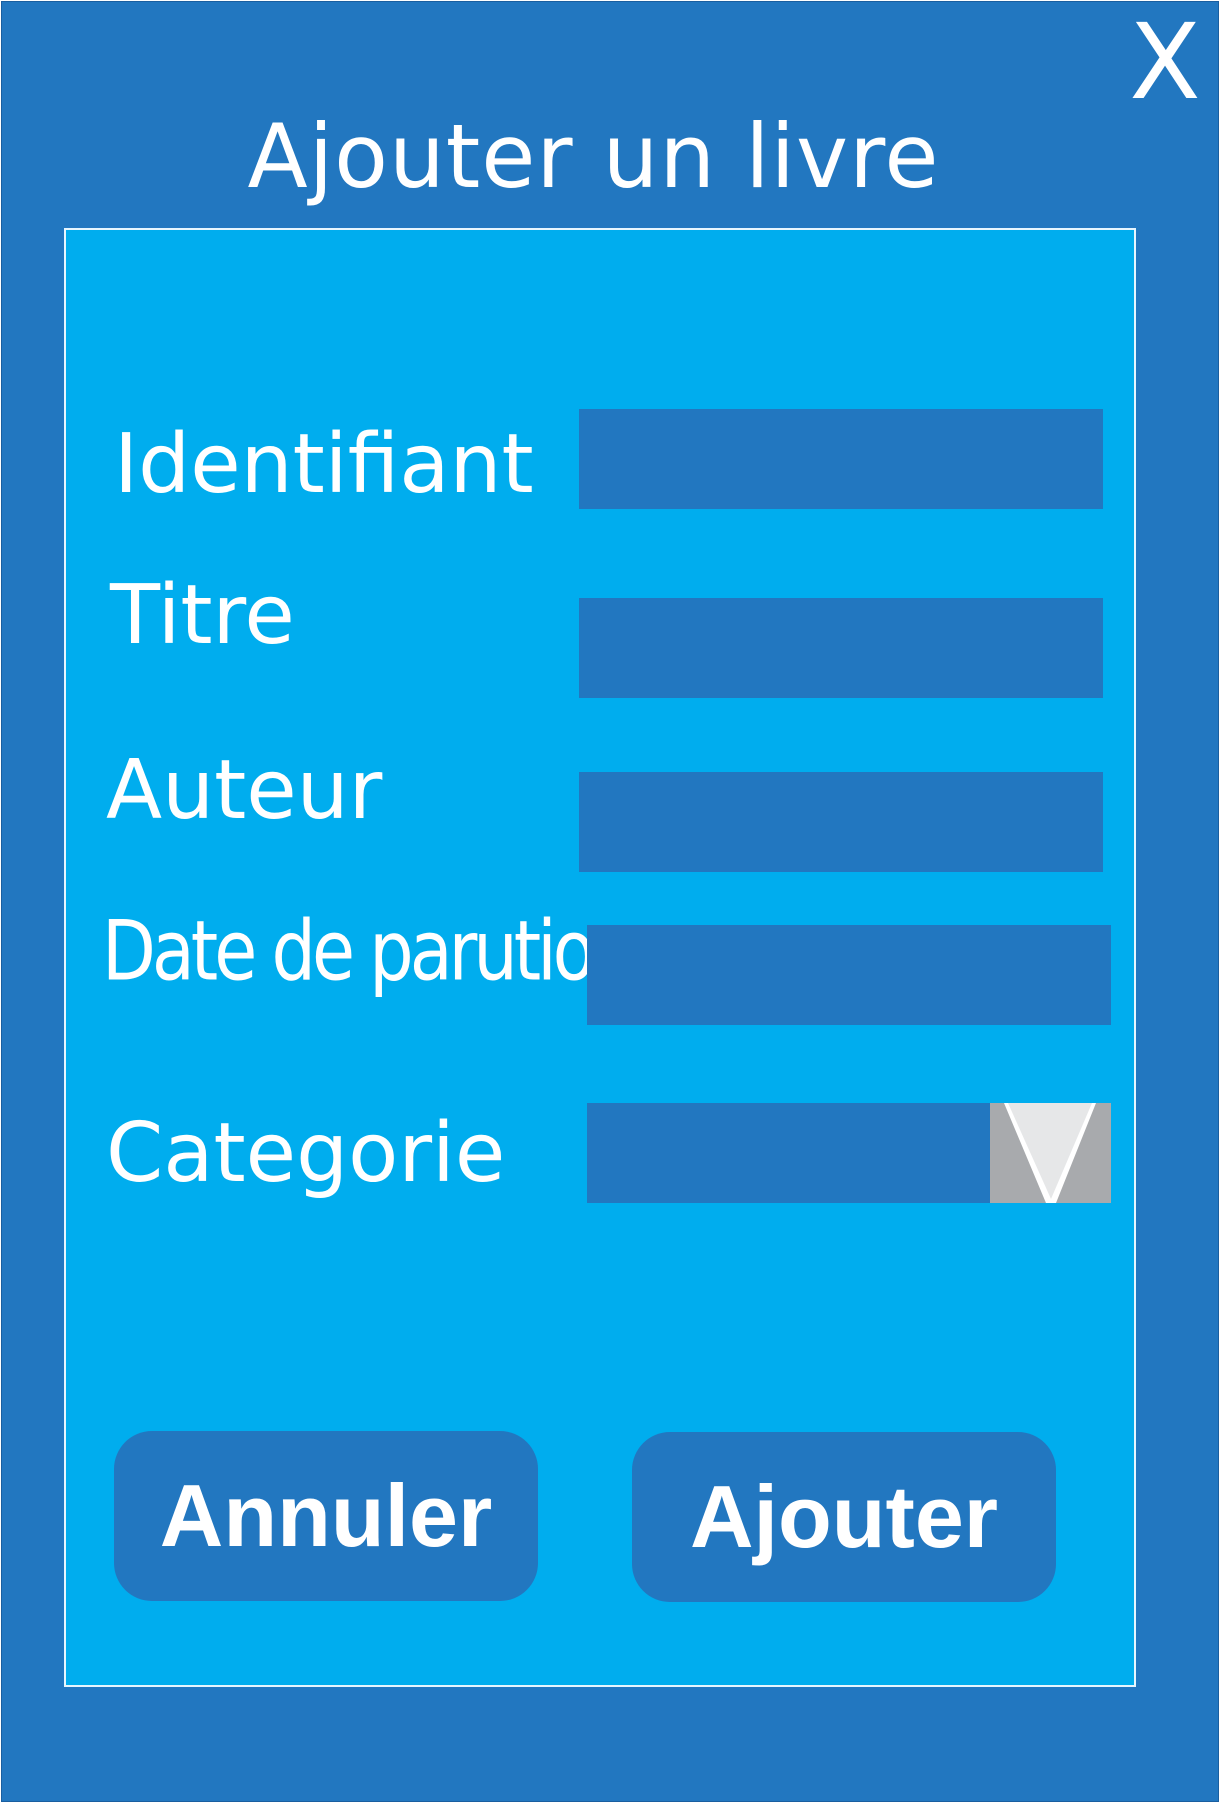 The image size is (1221, 1805). What do you see at coordinates (369, 951) in the screenshot?
I see `date-de-parution-label: Date de parution` at bounding box center [369, 951].